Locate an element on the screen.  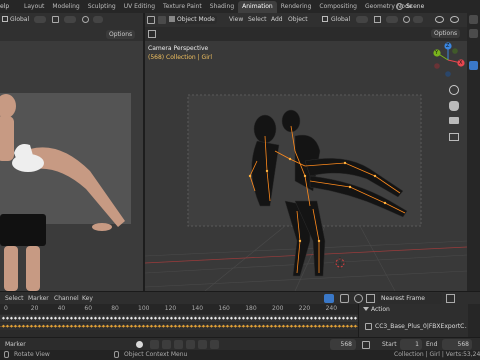
workspace-tab-animation: Animation is located at coordinates (257, 7).